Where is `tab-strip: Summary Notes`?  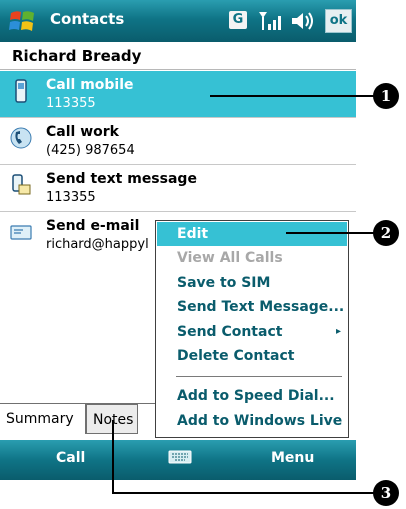 tab-strip: Summary Notes is located at coordinates (80, 420).